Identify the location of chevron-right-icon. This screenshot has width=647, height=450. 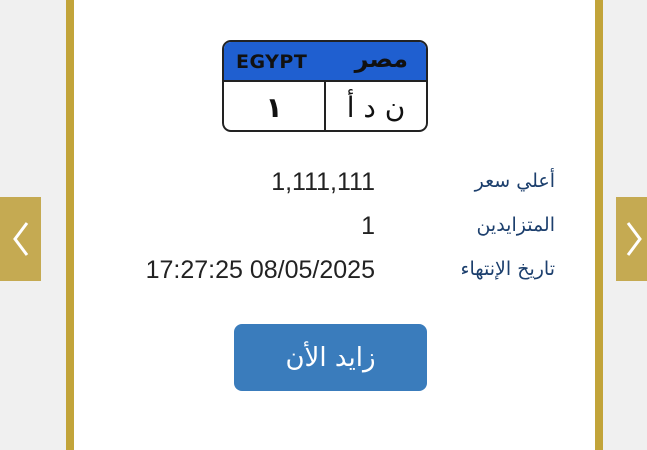
(634, 239).